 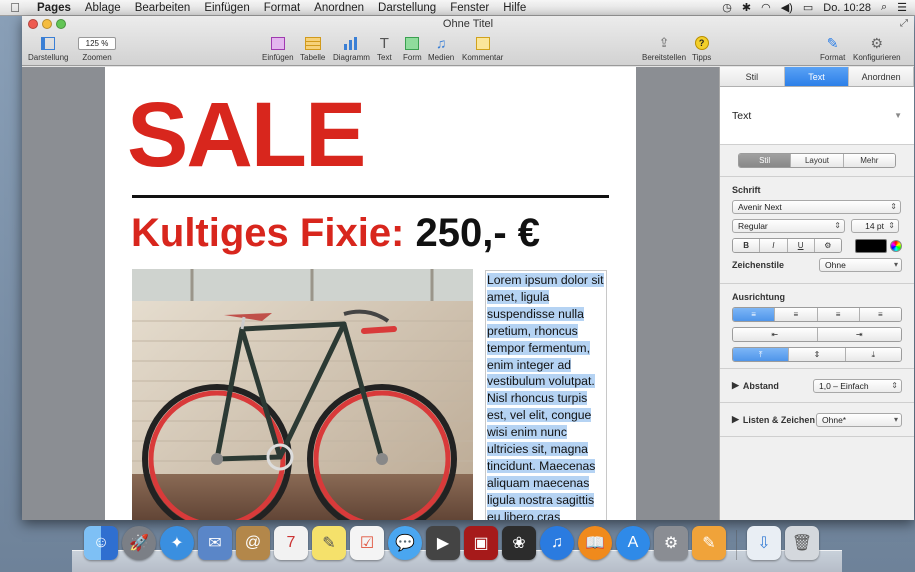 I want to click on insert-button: Einfügen, so click(x=278, y=48).